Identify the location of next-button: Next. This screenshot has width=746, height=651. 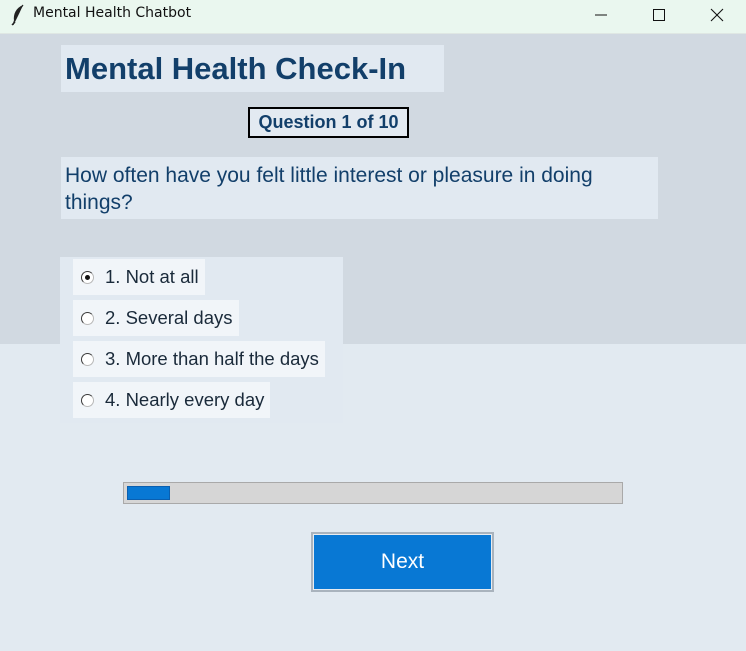
(402, 562).